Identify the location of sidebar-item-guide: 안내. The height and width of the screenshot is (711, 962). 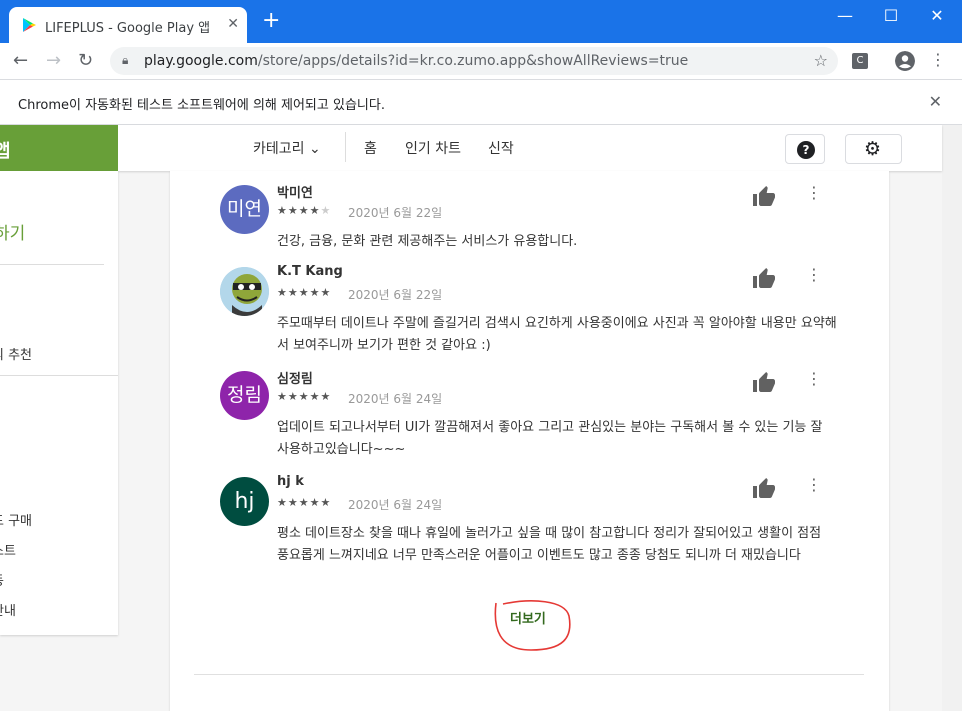
(8, 609).